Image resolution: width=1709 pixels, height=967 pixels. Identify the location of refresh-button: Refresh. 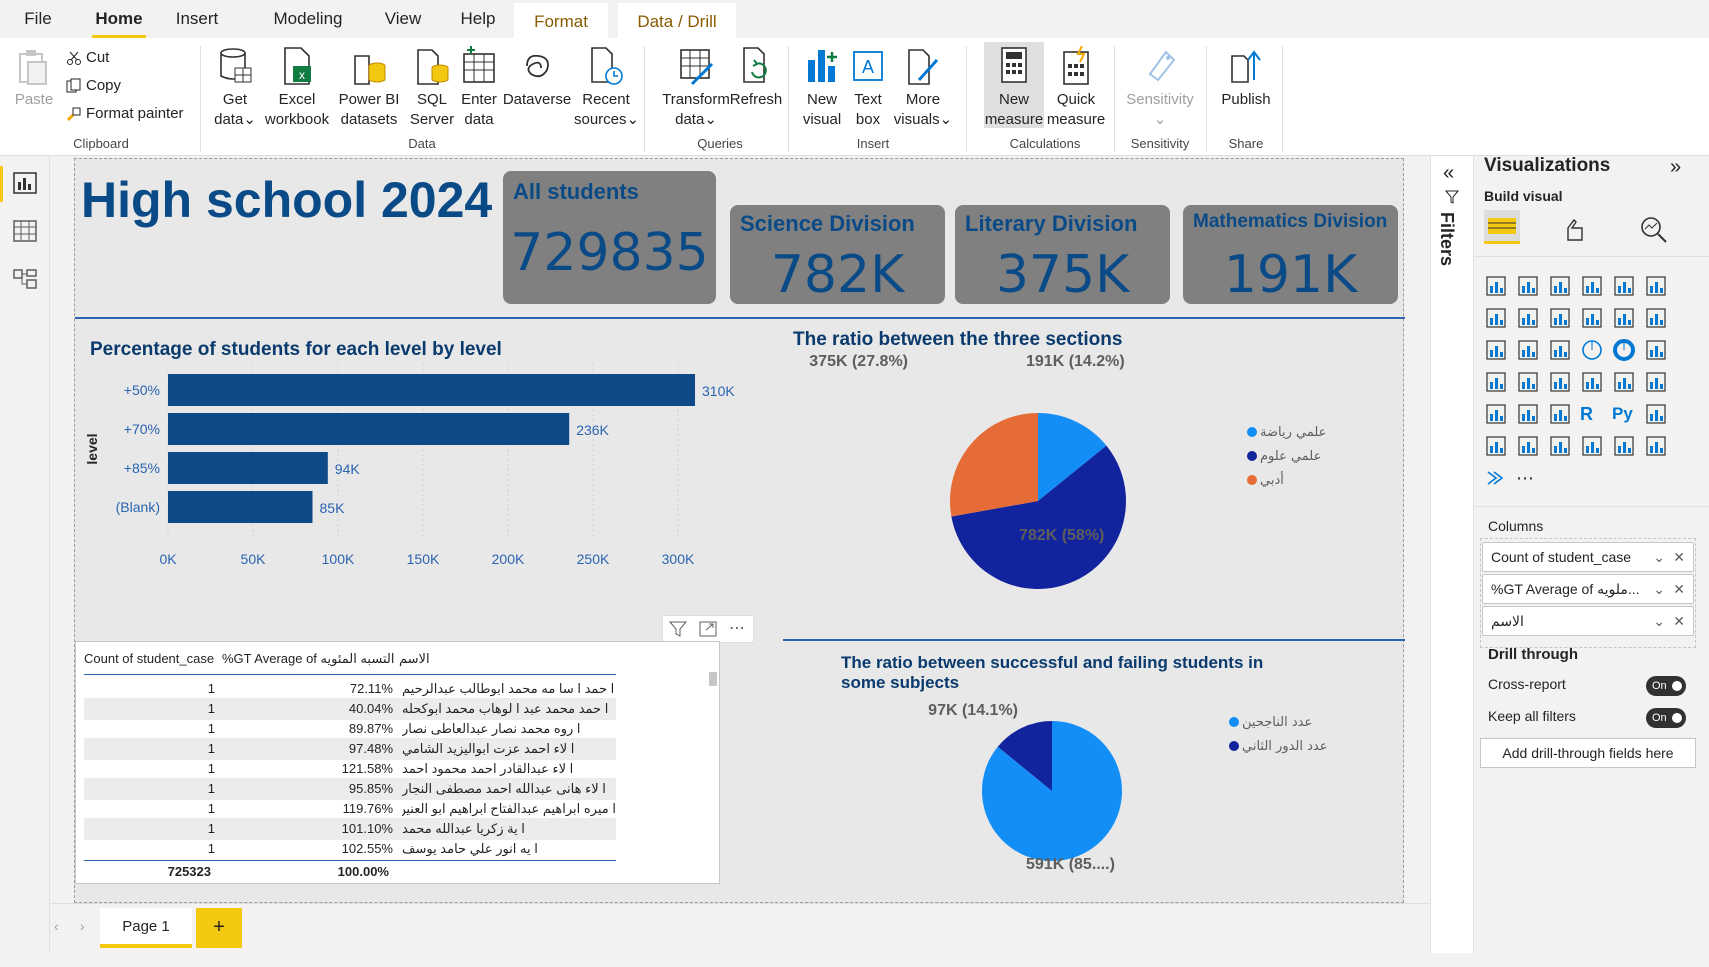
(756, 78).